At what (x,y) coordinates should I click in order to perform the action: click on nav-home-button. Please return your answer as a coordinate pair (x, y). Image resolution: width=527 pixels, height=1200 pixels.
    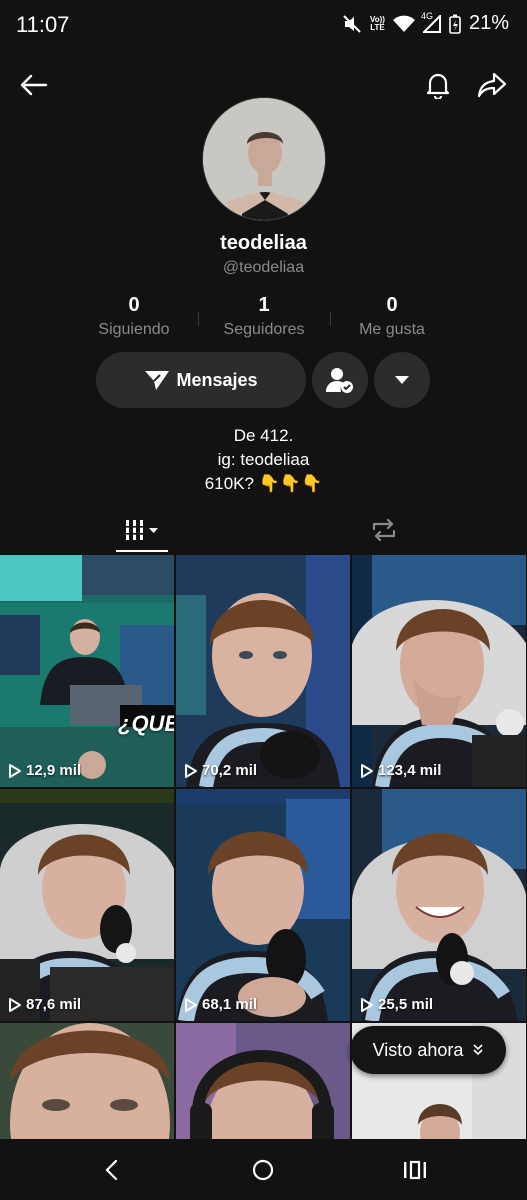
    Looking at the image, I should click on (263, 1170).